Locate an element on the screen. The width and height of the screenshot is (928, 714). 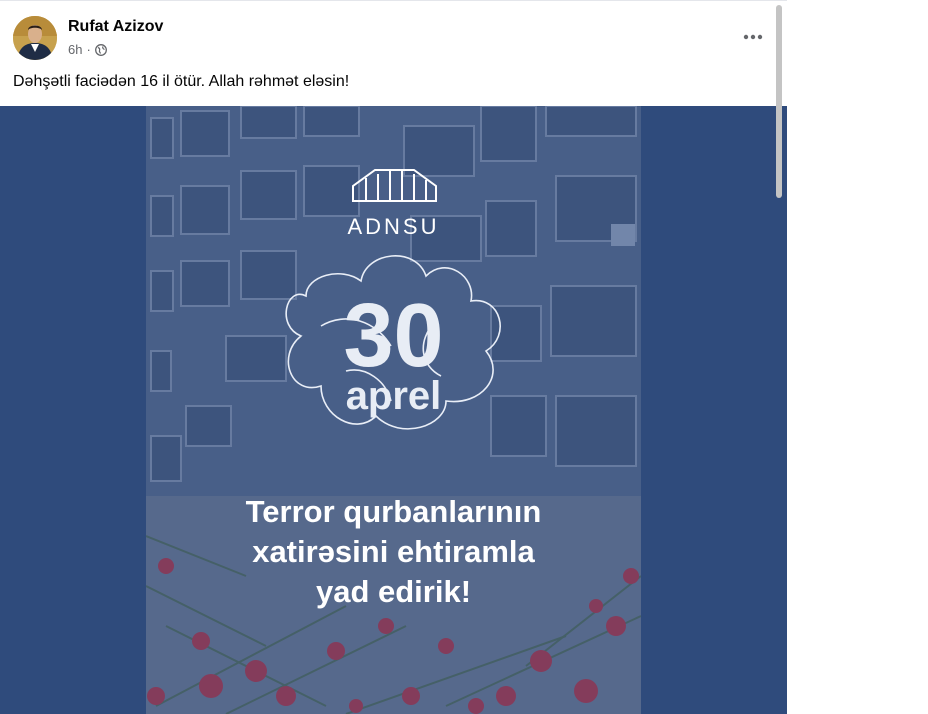
author-avatar is located at coordinates (35, 38).